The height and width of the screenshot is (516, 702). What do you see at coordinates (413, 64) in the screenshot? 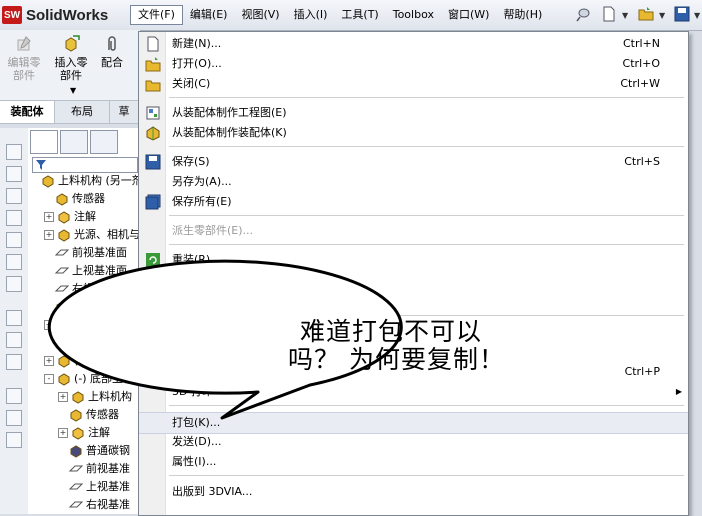
I see `menu-item-open: 打开(O)... Ctrl+O` at bounding box center [413, 64].